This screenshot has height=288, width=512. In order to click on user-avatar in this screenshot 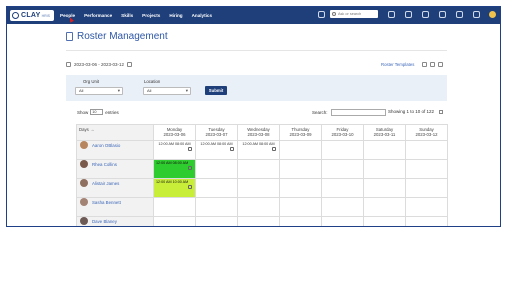, I will do `click(492, 14)`.